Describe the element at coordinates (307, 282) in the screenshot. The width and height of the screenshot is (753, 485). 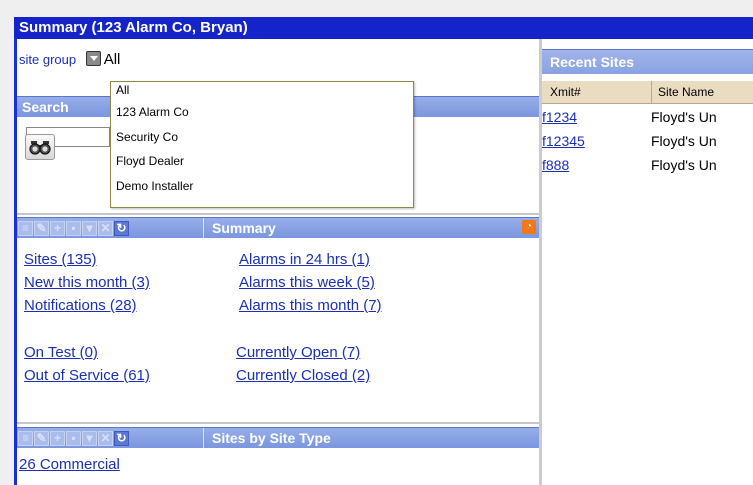
I see `alarms-week-link: Alarms this week (5)` at that location.